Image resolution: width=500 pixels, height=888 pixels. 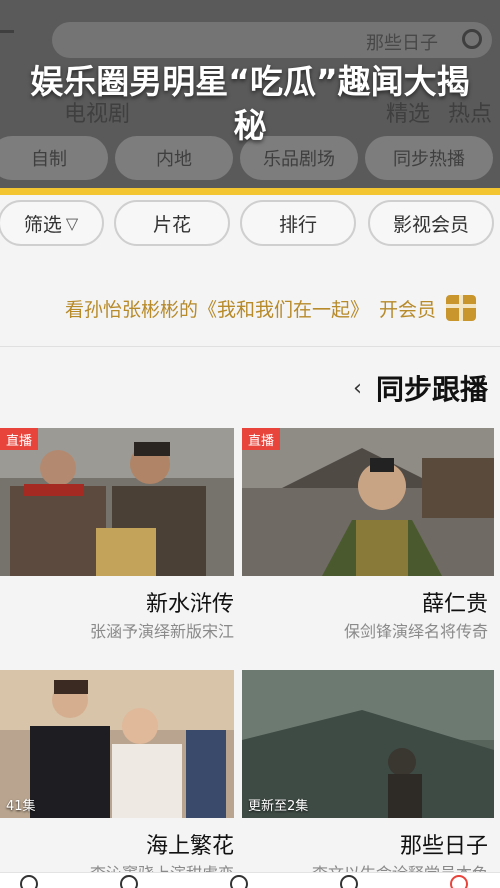 I want to click on vip-promo: 看孙怡张彬彬的《我和我们在一起》 开会员, so click(x=250, y=308).